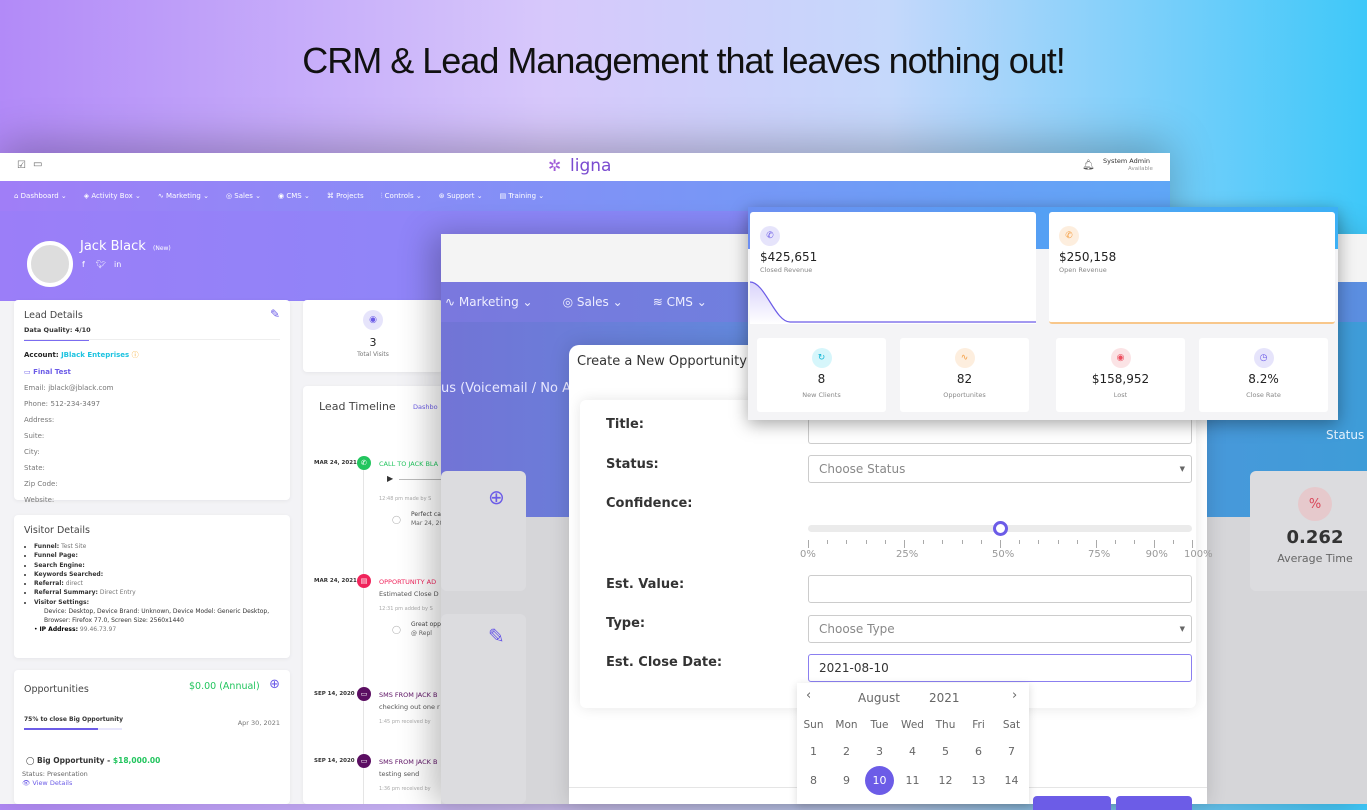  What do you see at coordinates (964, 379) in the screenshot?
I see `stat-value: 82` at bounding box center [964, 379].